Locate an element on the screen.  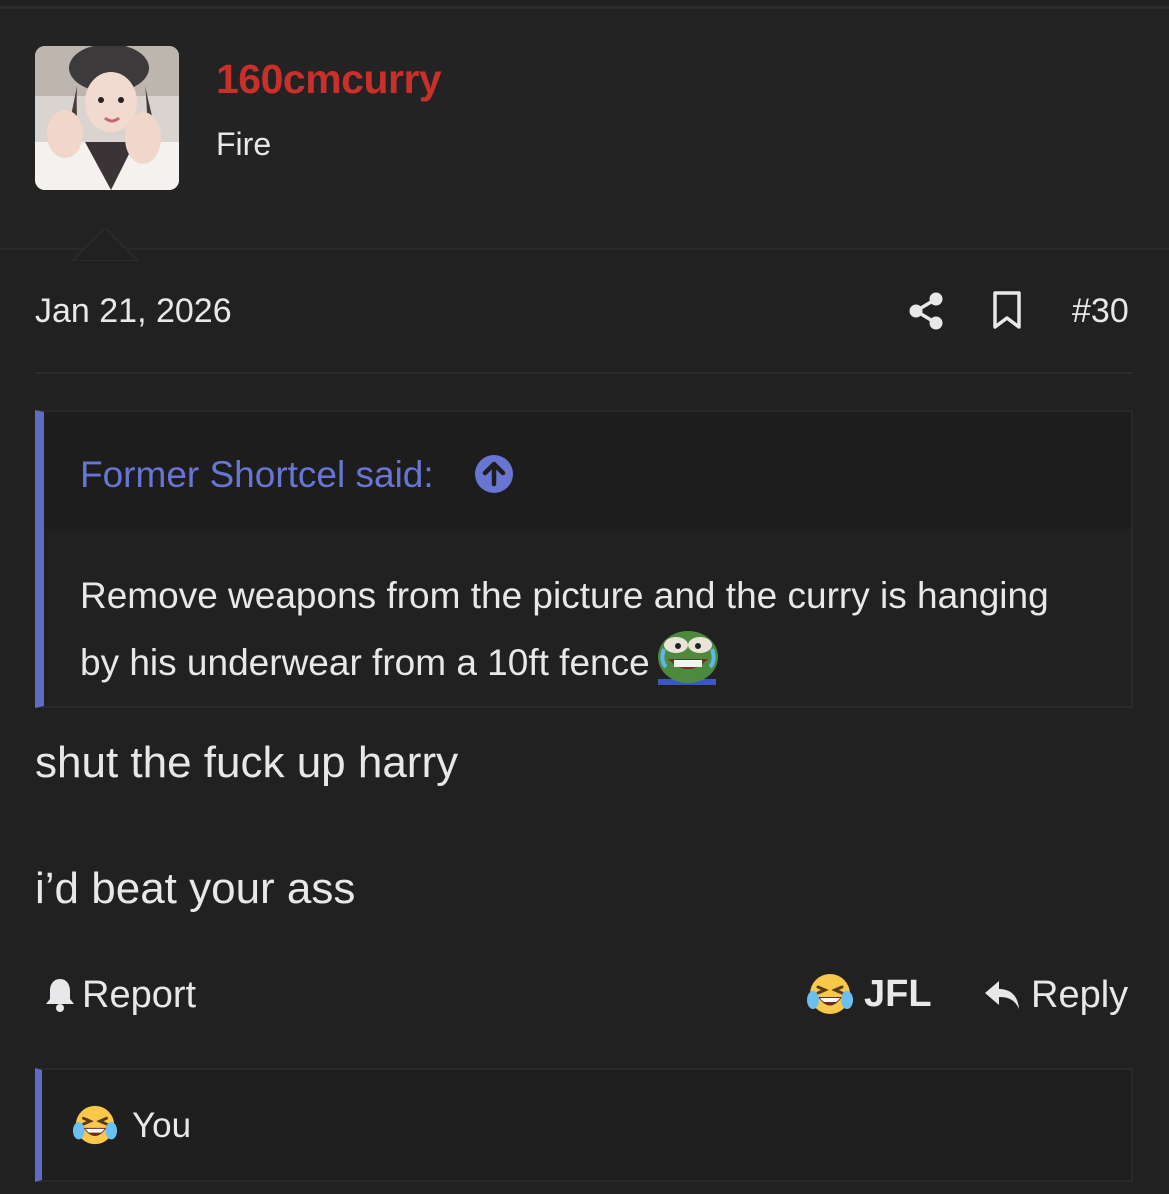
quote-header: Former Shortcel said: is located at coordinates (587, 470).